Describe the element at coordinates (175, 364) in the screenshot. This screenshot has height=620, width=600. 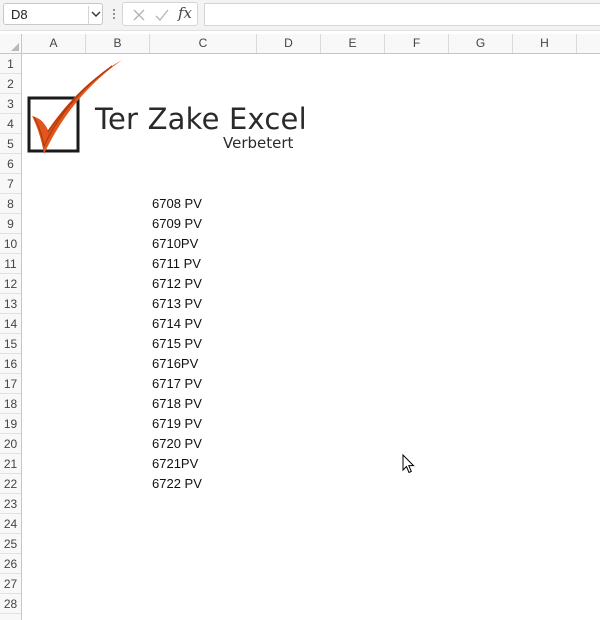
I see `cell-c16: 6716PV` at that location.